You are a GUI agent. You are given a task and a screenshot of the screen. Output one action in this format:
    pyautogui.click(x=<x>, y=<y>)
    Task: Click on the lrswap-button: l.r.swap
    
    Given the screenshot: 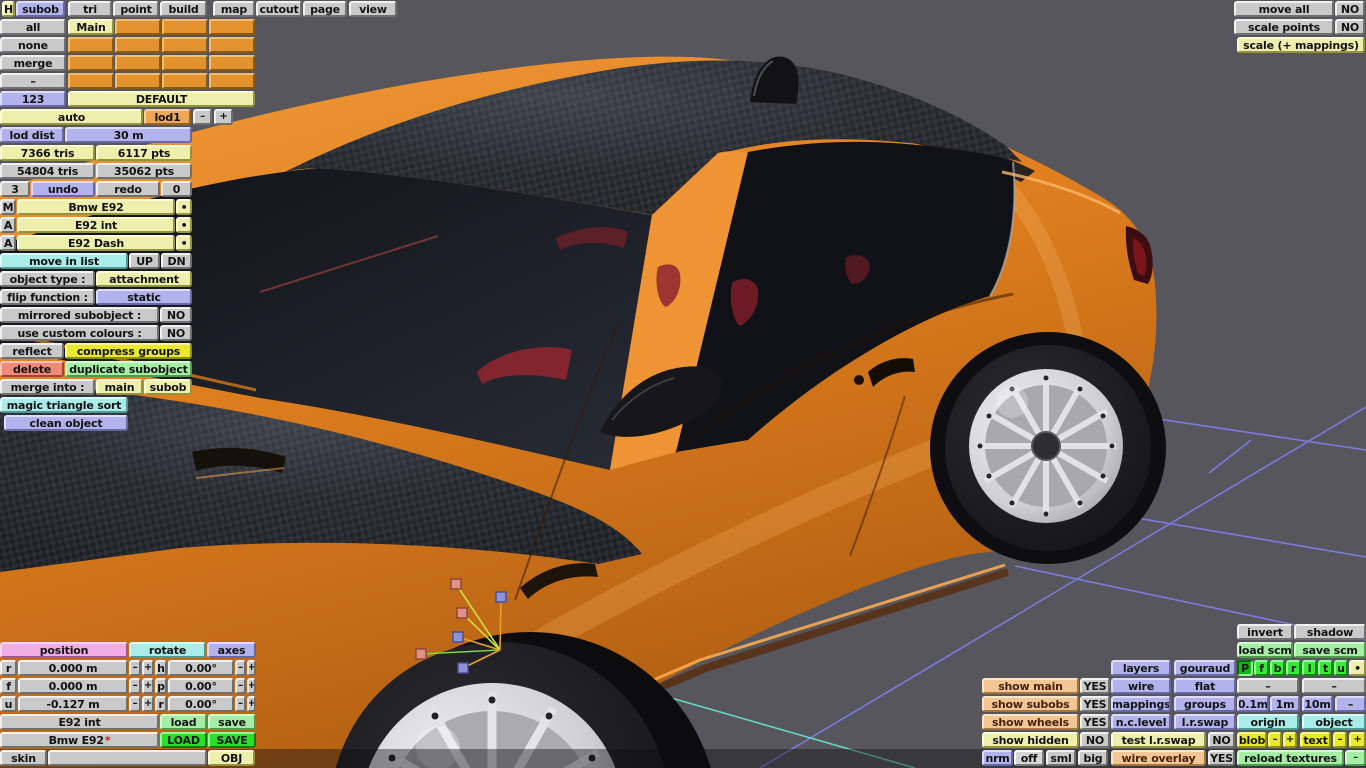 What is the action you would take?
    pyautogui.click(x=1205, y=722)
    